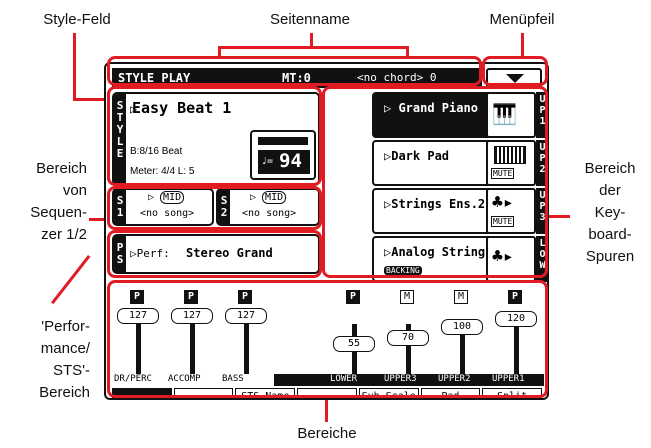  Describe the element at coordinates (508, 379) in the screenshot. I see `channel-label: UPPER1` at that location.